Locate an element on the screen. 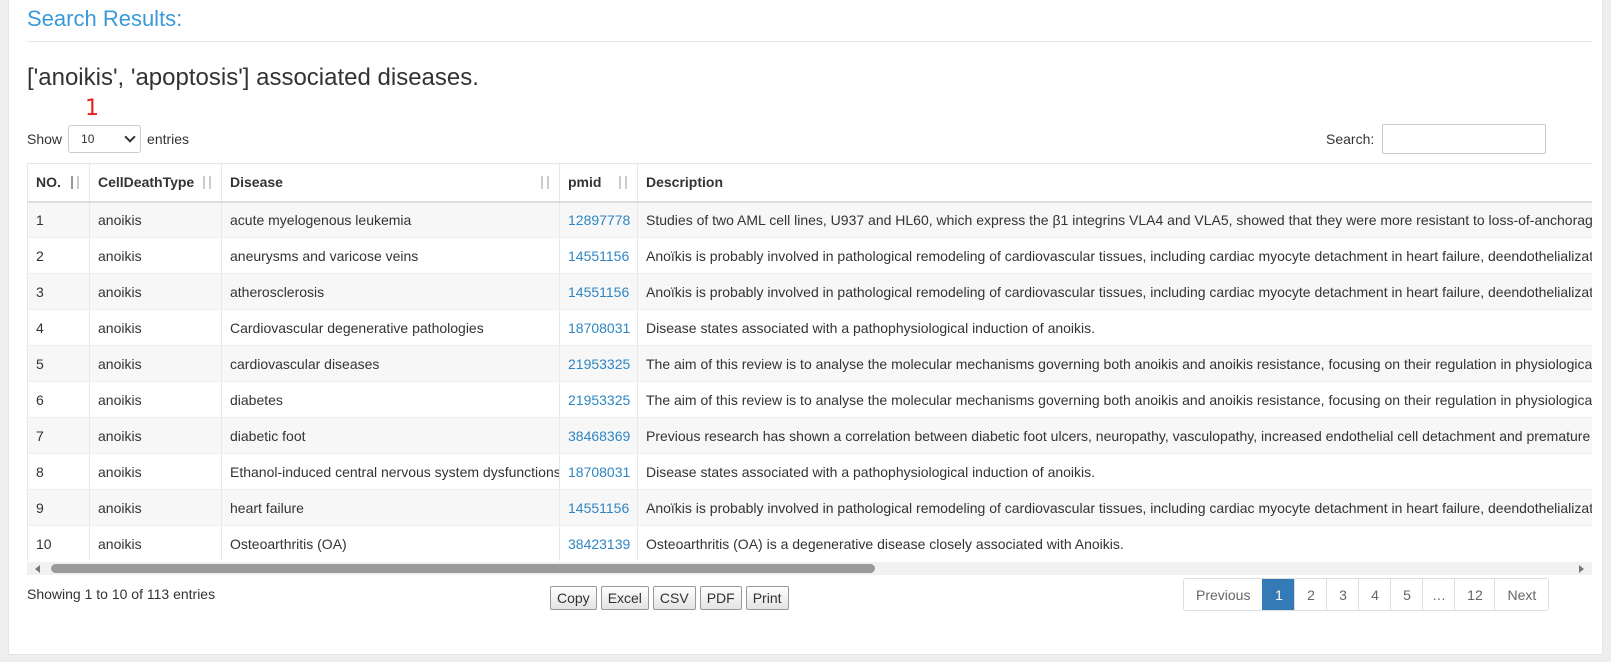 This screenshot has height=662, width=1611. column-header-no: NO. is located at coordinates (58, 183).